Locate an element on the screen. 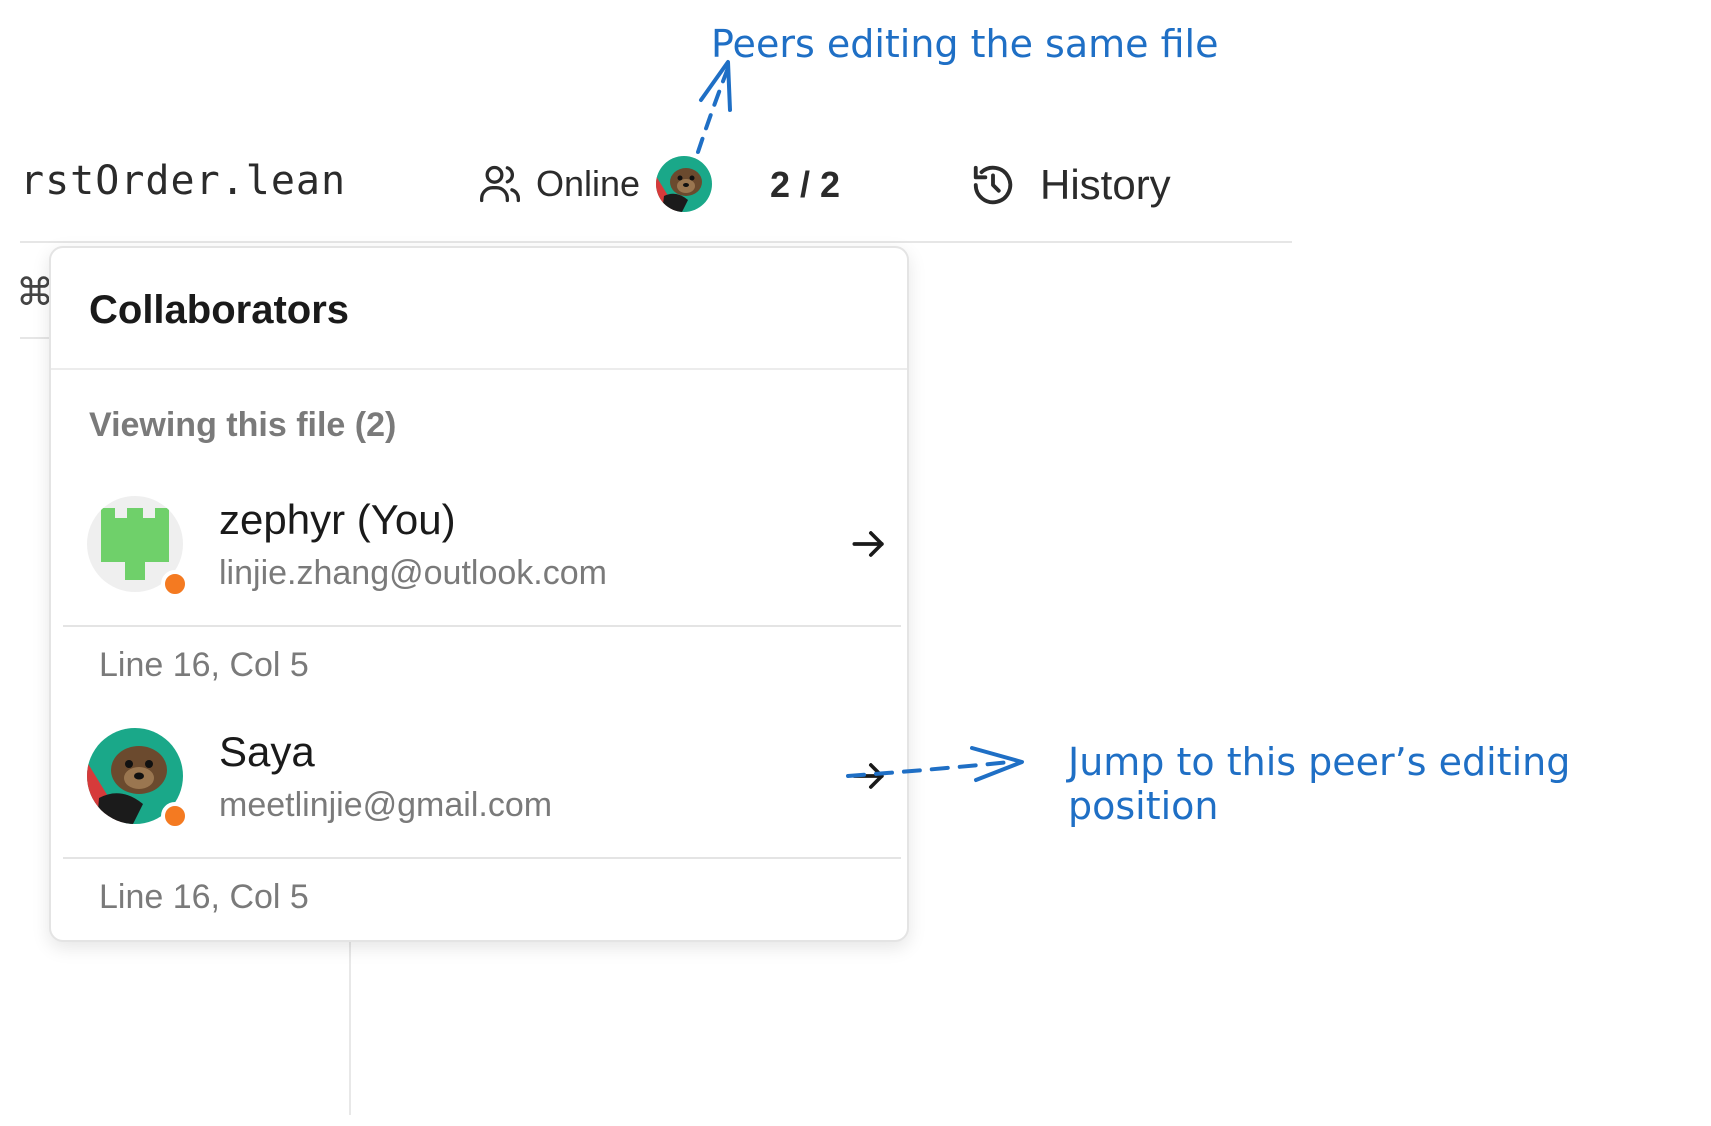 The height and width of the screenshot is (1126, 1711). collaborator-row: zephyr (You) linjie.zhang@outlook.com is located at coordinates (487, 556).